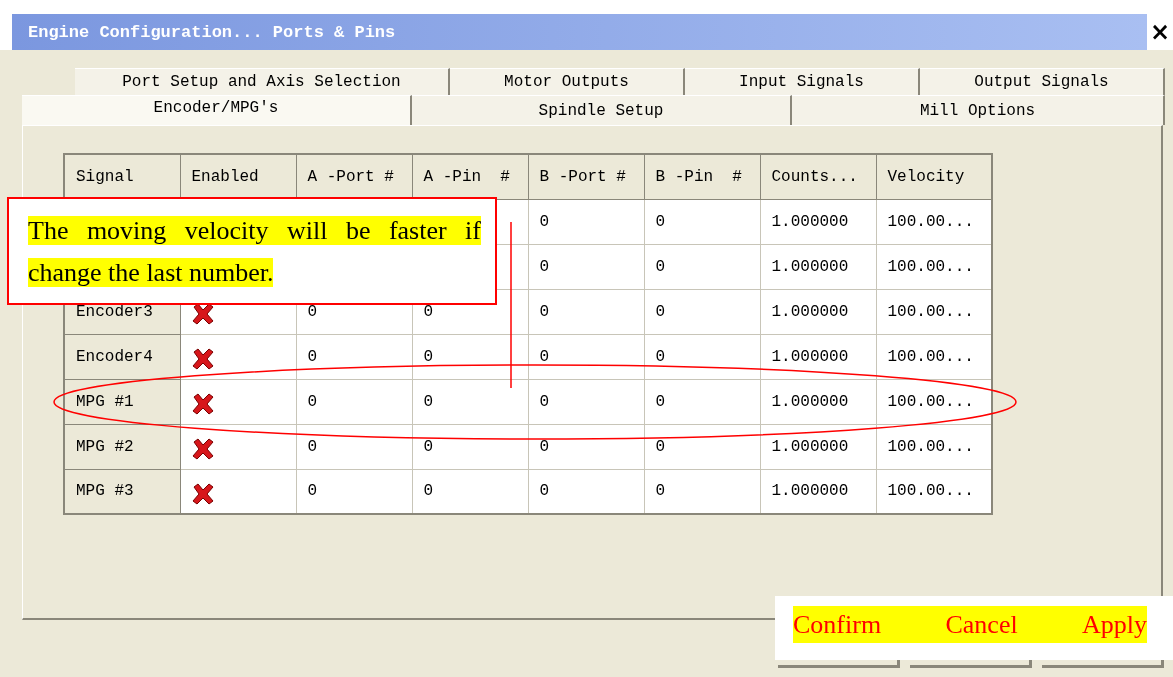 The image size is (1173, 677). I want to click on column-header: Velocity, so click(934, 176).